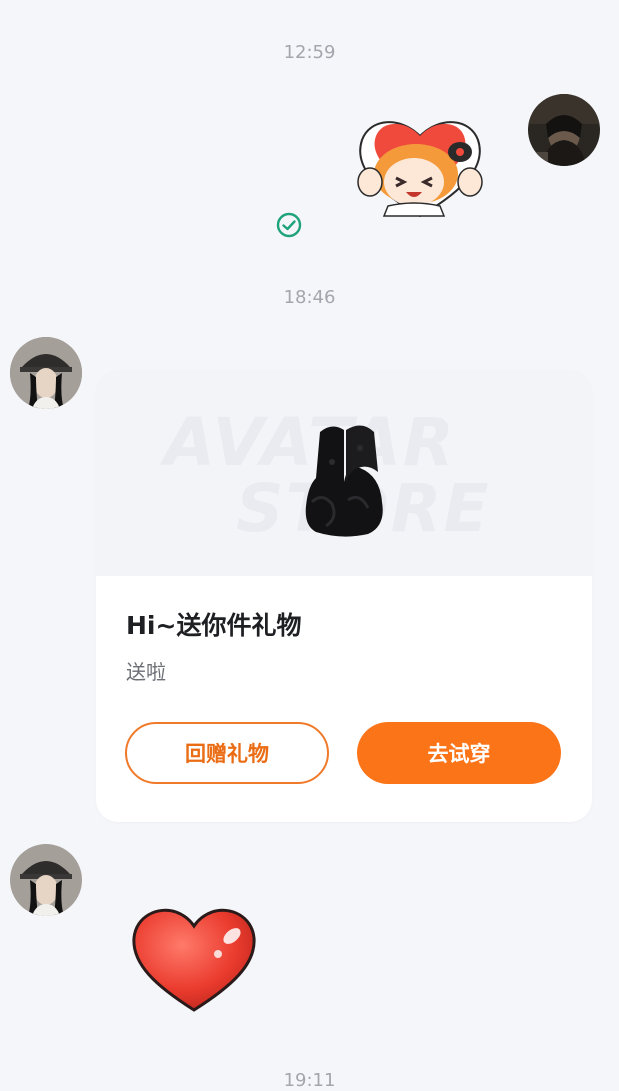 The width and height of the screenshot is (619, 1091). Describe the element at coordinates (345, 482) in the screenshot. I see `black-fur-mittens-icon` at that location.